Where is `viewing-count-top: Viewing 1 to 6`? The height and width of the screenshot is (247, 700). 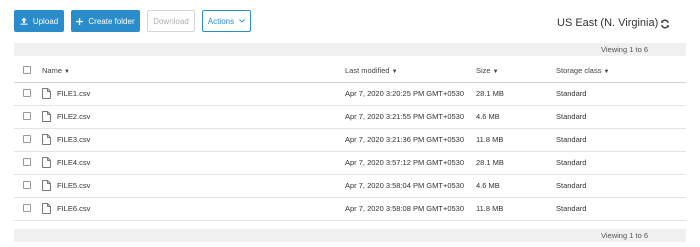 viewing-count-top: Viewing 1 to 6 is located at coordinates (350, 49).